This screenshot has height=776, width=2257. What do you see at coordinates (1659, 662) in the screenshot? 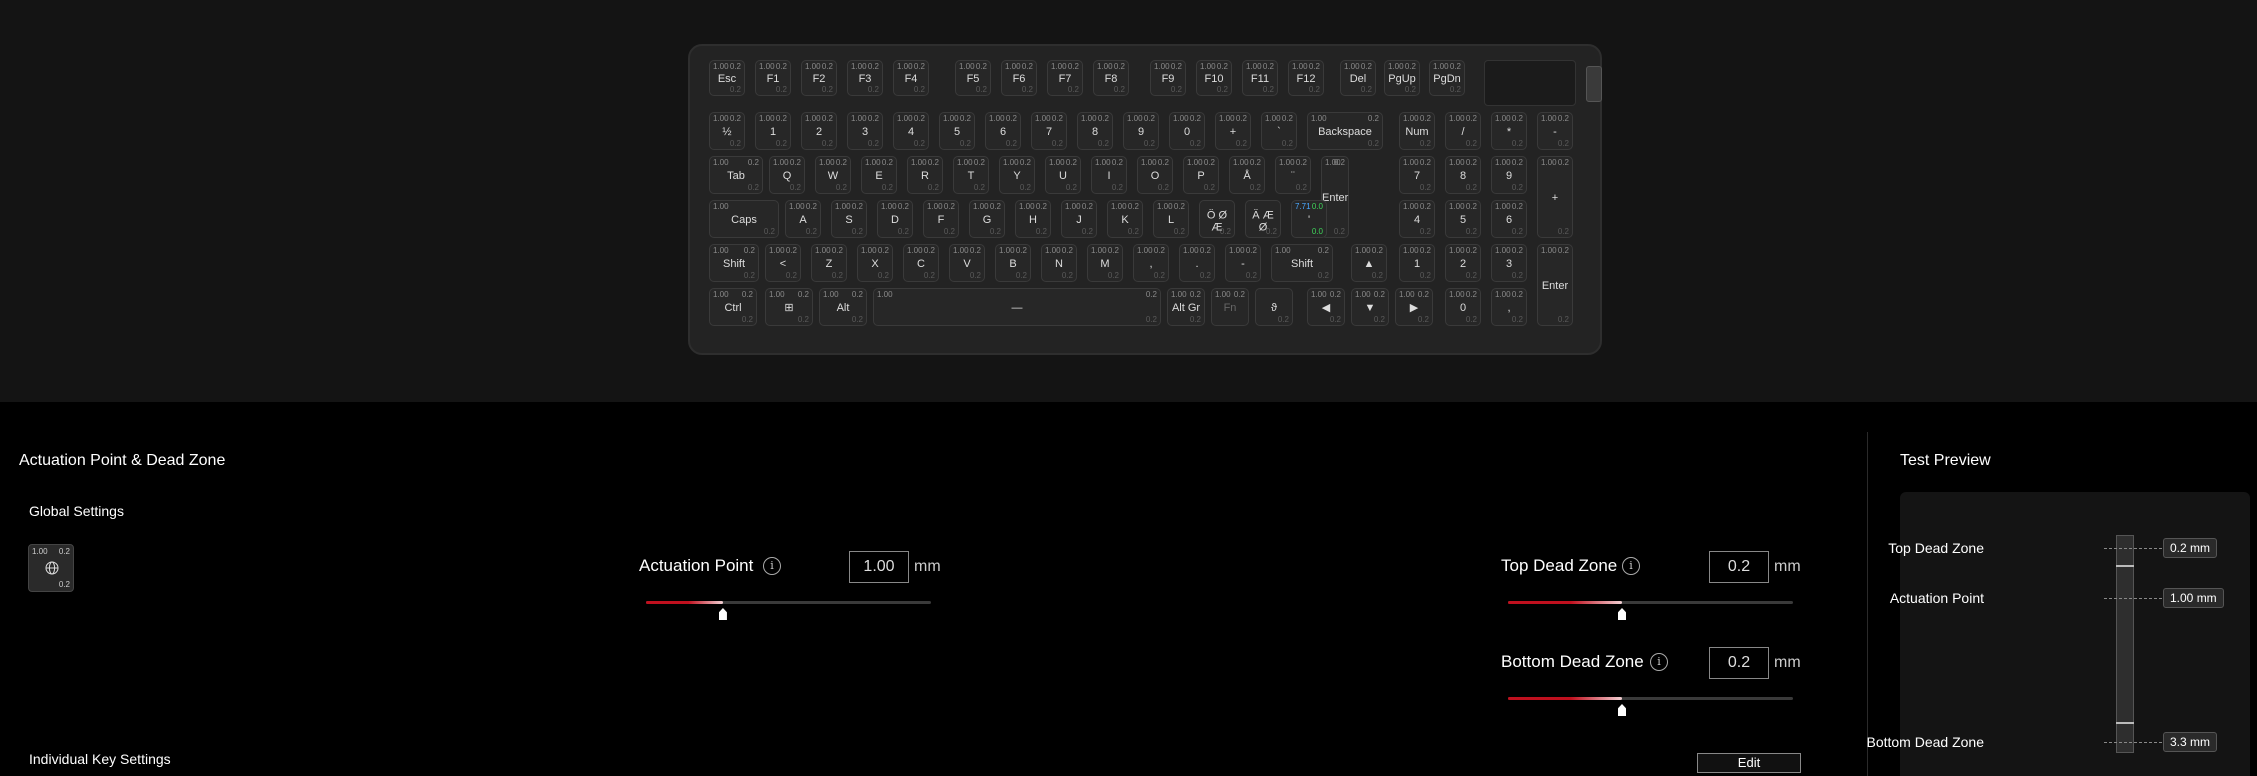
I see `bottom-dead-zone-info-icon: i` at bounding box center [1659, 662].